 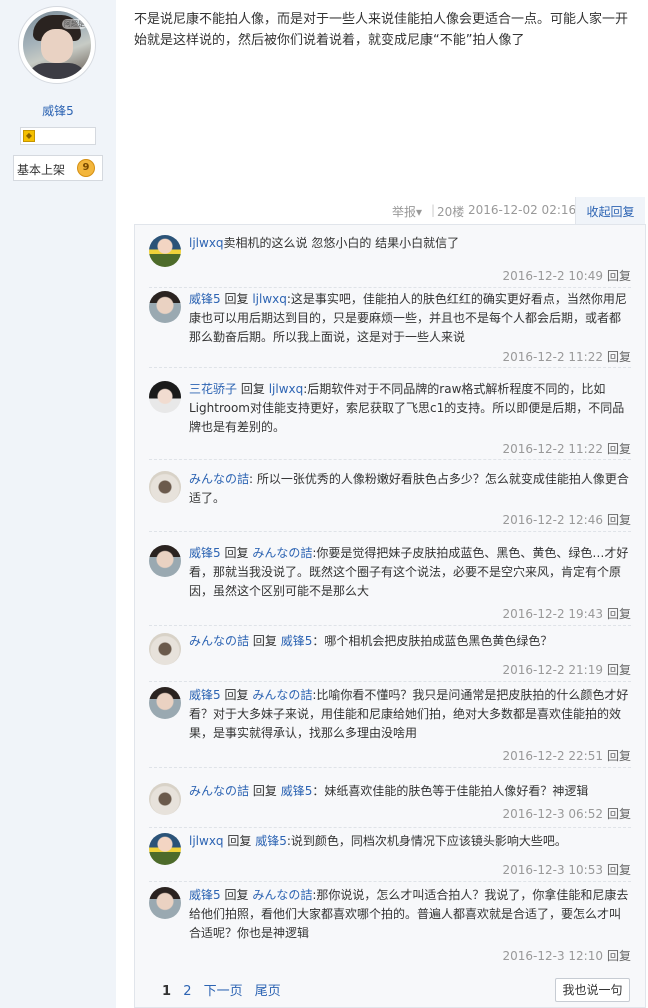 I want to click on comment-user: 三花骄子, so click(x=213, y=389).